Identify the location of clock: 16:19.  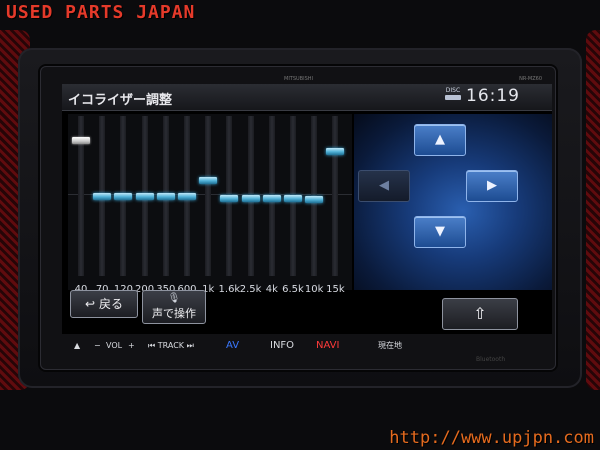
(493, 96).